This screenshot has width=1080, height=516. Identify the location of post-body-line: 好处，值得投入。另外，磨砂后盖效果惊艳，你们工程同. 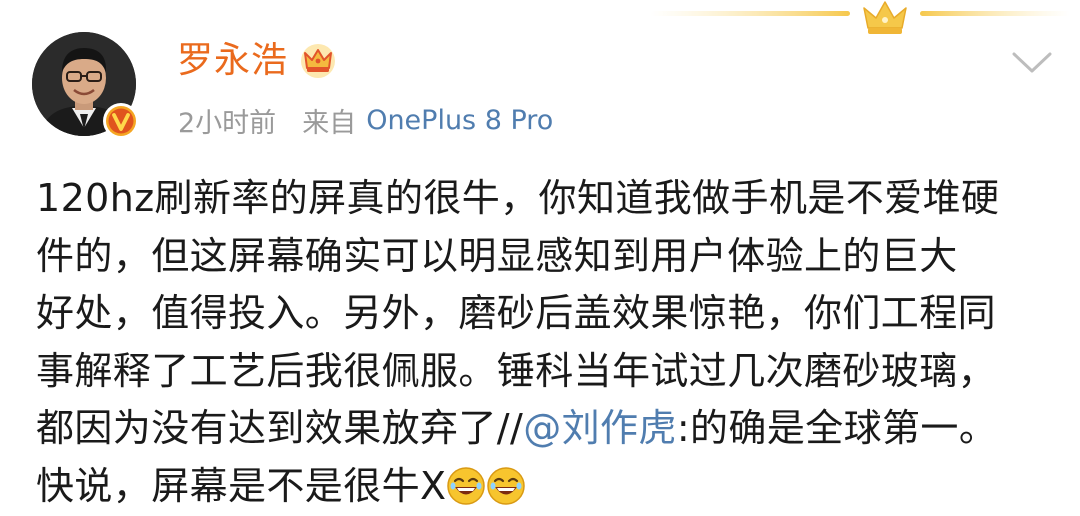
(516, 313).